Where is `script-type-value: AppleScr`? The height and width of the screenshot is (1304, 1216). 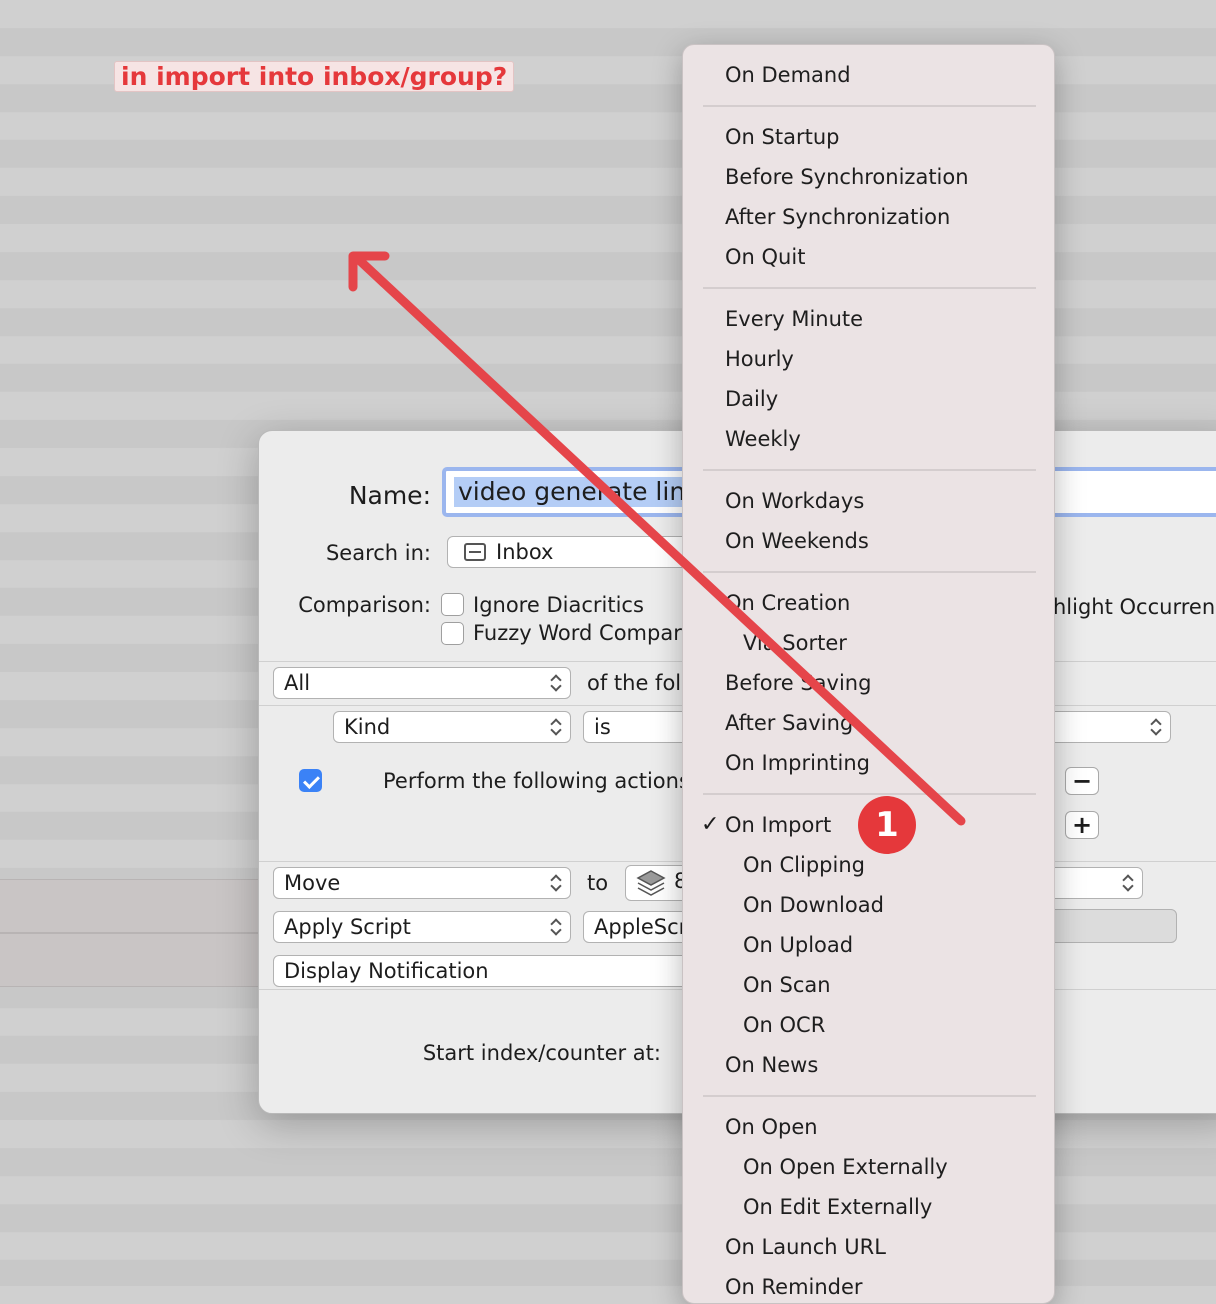 script-type-value: AppleScr is located at coordinates (641, 927).